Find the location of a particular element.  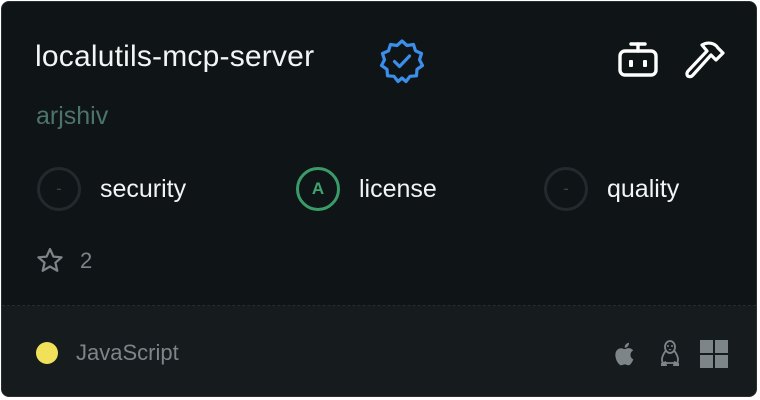

apple-icon is located at coordinates (624, 354).